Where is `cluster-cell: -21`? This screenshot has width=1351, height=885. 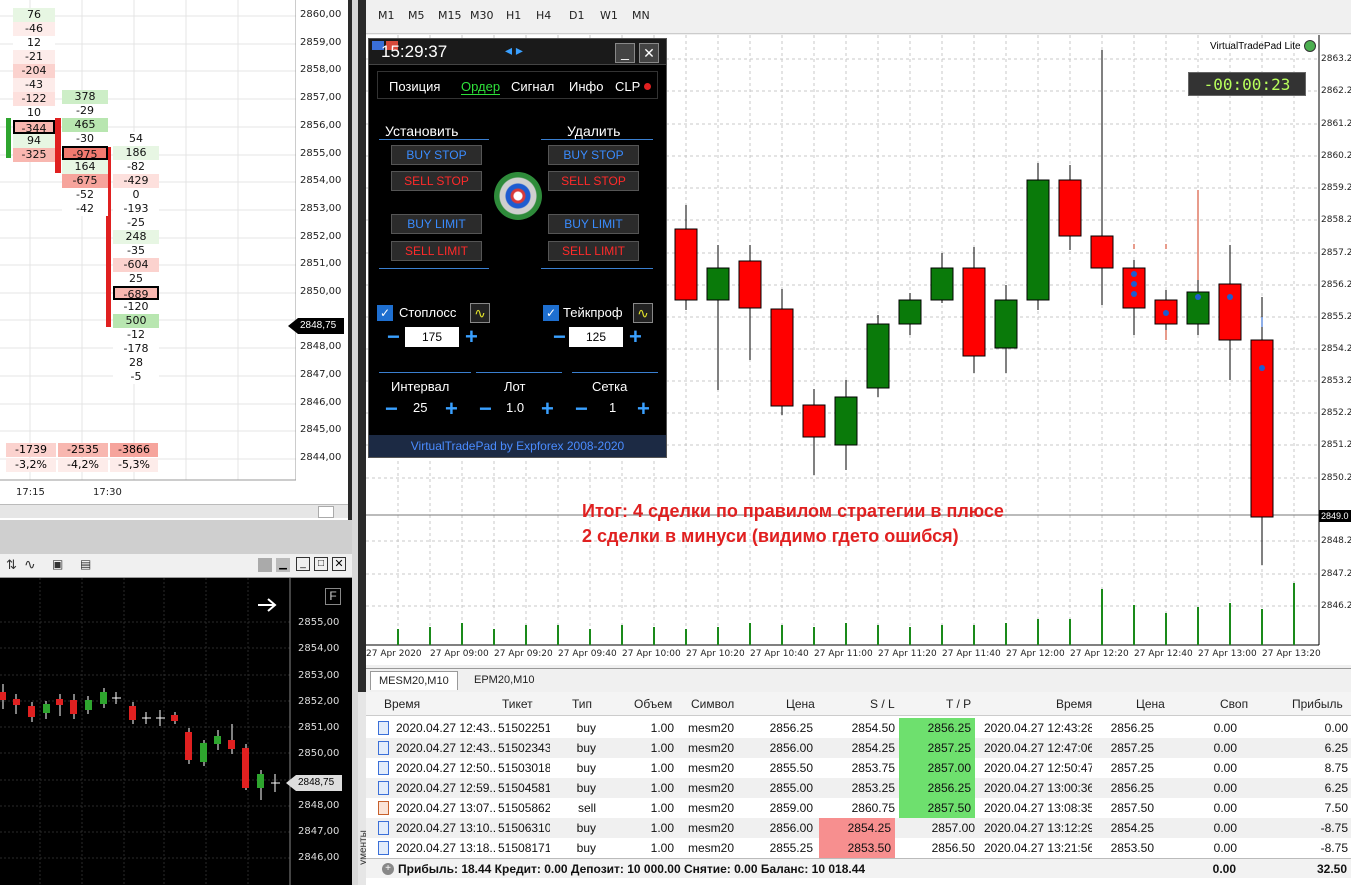 cluster-cell: -21 is located at coordinates (34, 57).